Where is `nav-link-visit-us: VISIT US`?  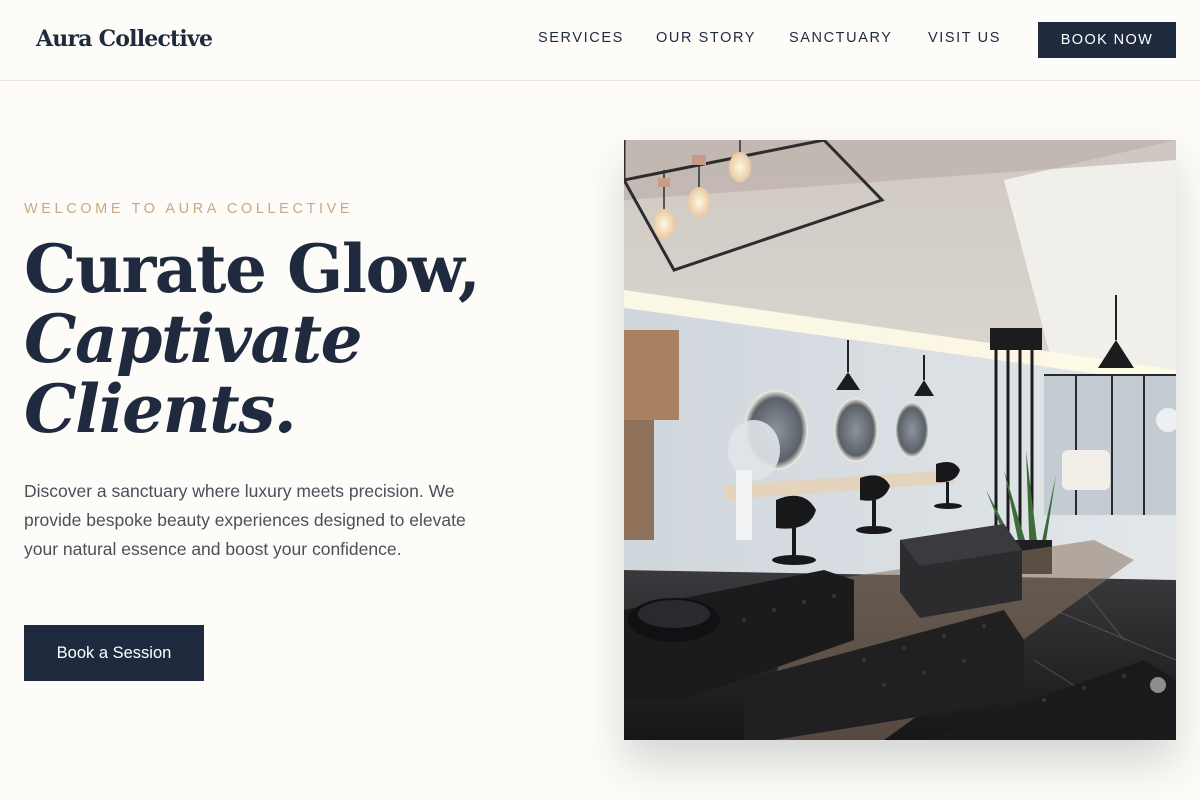
nav-link-visit-us: VISIT US is located at coordinates (964, 38).